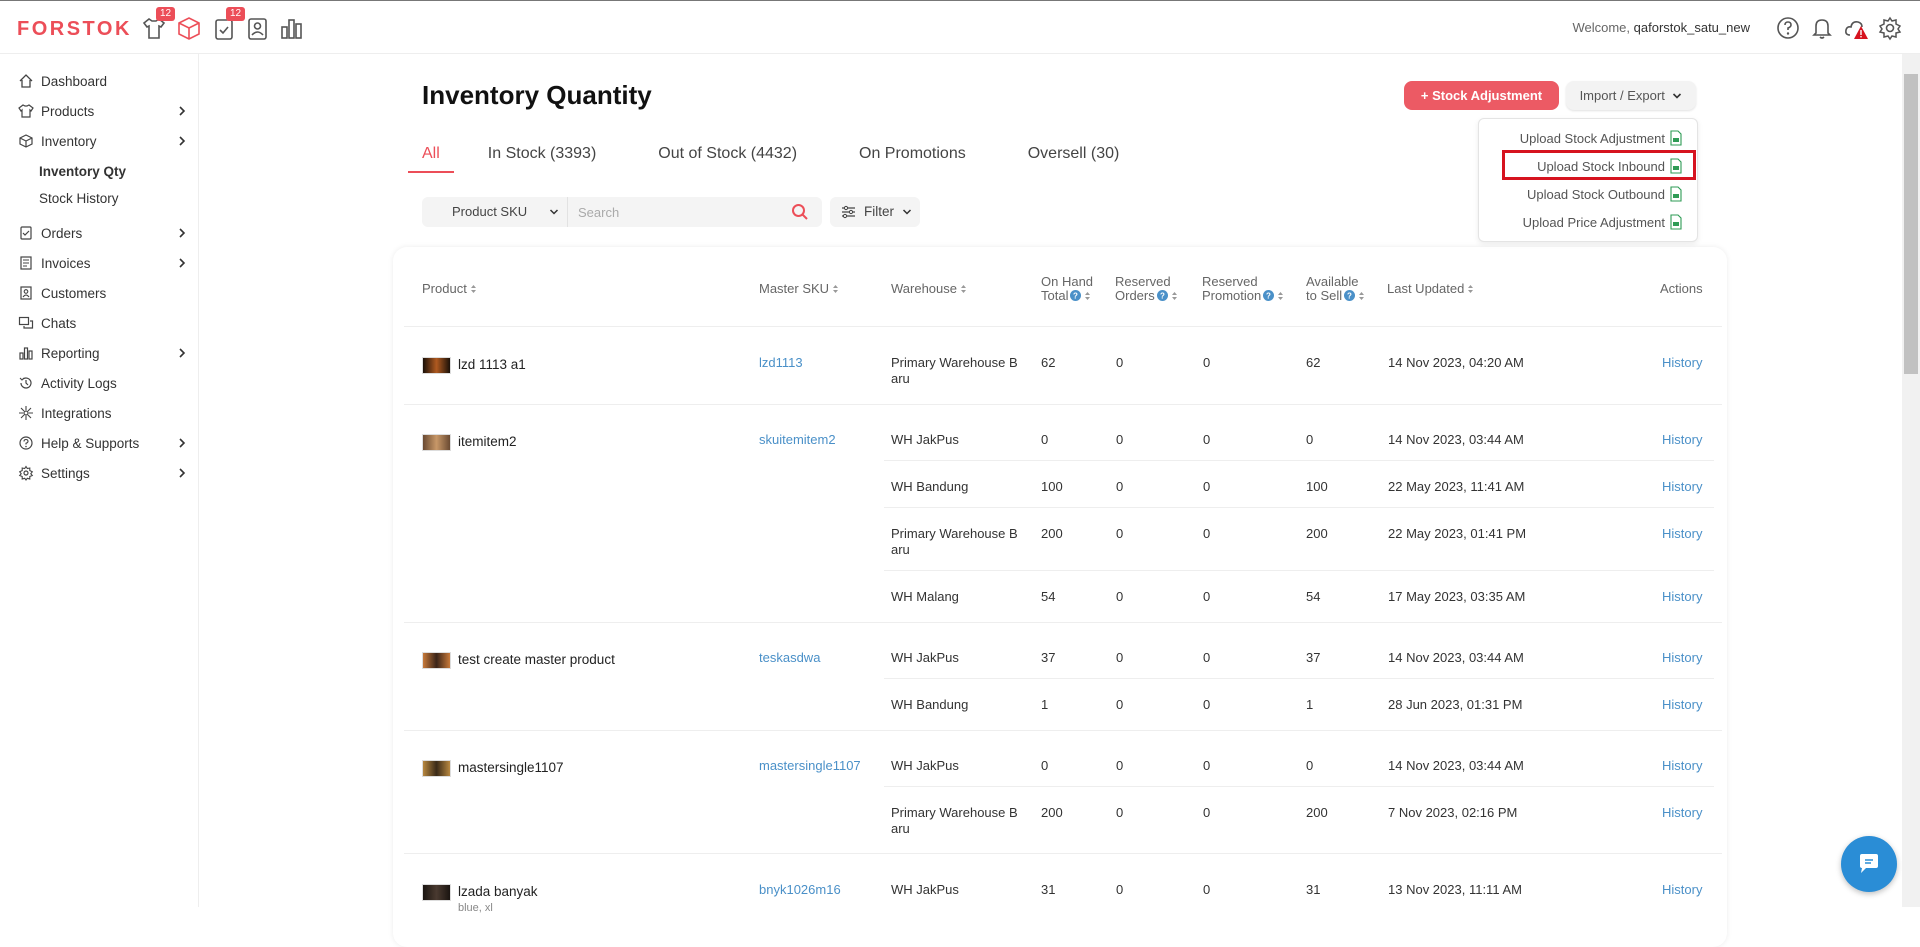  What do you see at coordinates (930, 486) in the screenshot?
I see `warehouse-name-line: WH Bandung` at bounding box center [930, 486].